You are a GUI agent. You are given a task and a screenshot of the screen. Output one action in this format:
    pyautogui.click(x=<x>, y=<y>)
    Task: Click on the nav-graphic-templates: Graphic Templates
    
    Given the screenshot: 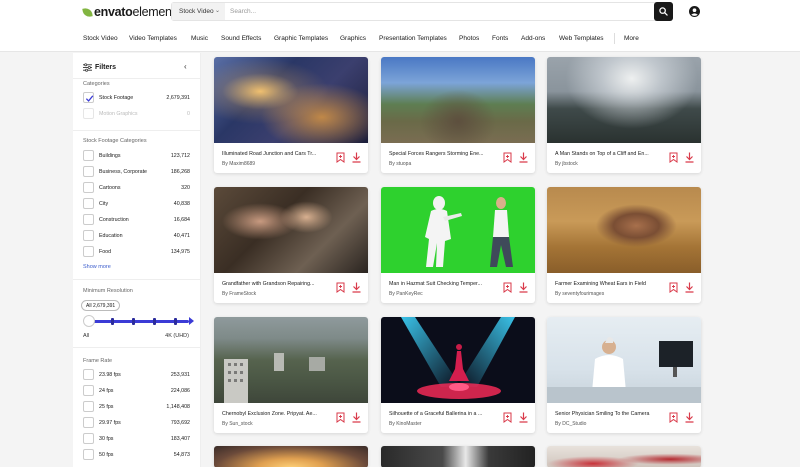 What is the action you would take?
    pyautogui.click(x=301, y=38)
    